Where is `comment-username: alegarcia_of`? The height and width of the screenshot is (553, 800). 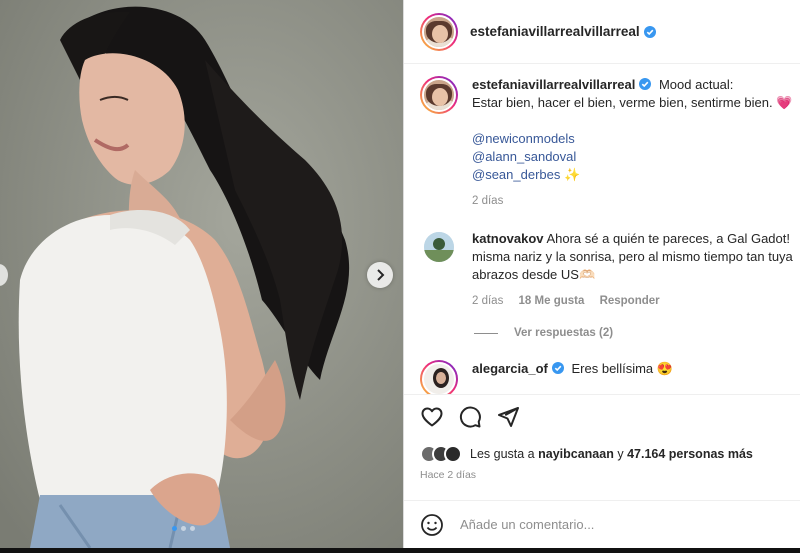 comment-username: alegarcia_of is located at coordinates (510, 368).